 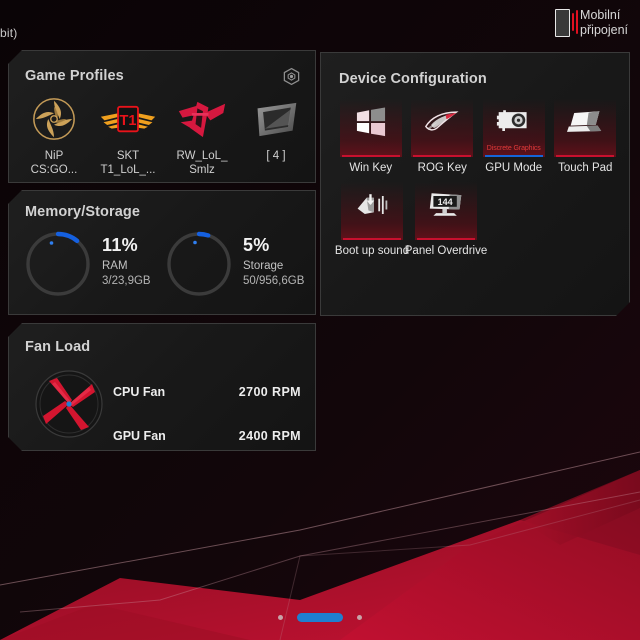 I want to click on game-profile-line1: SKT, so click(x=128, y=156).